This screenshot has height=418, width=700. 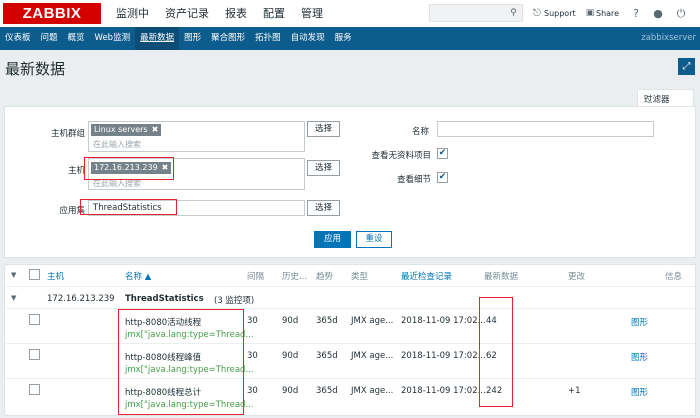 I want to click on menu-administration: 管理, so click(x=312, y=13).